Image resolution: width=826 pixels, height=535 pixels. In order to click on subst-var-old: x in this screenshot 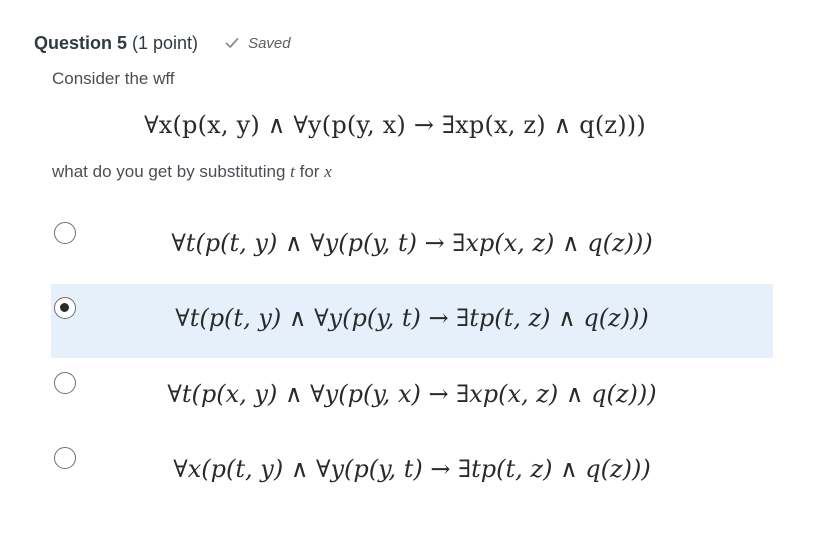, I will do `click(328, 171)`.